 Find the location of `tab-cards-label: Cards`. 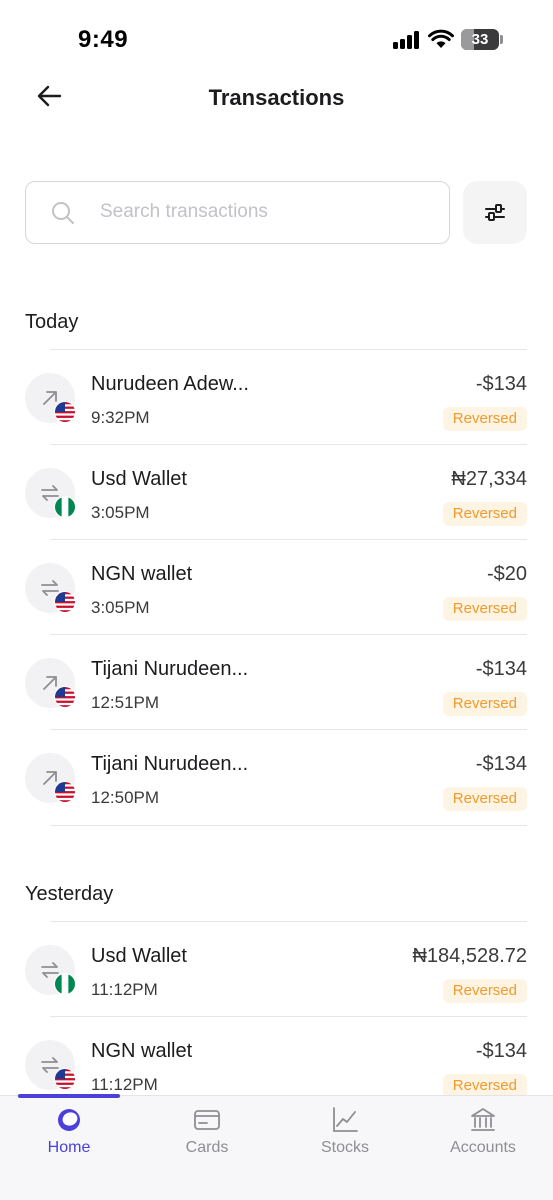

tab-cards-label: Cards is located at coordinates (207, 1147).